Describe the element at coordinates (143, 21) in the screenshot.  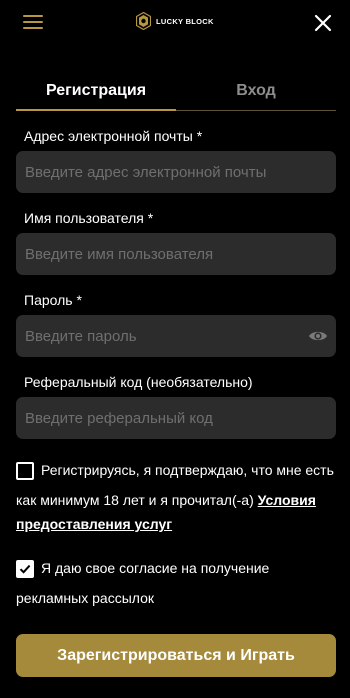
I see `lucky-block-logo-icon` at that location.